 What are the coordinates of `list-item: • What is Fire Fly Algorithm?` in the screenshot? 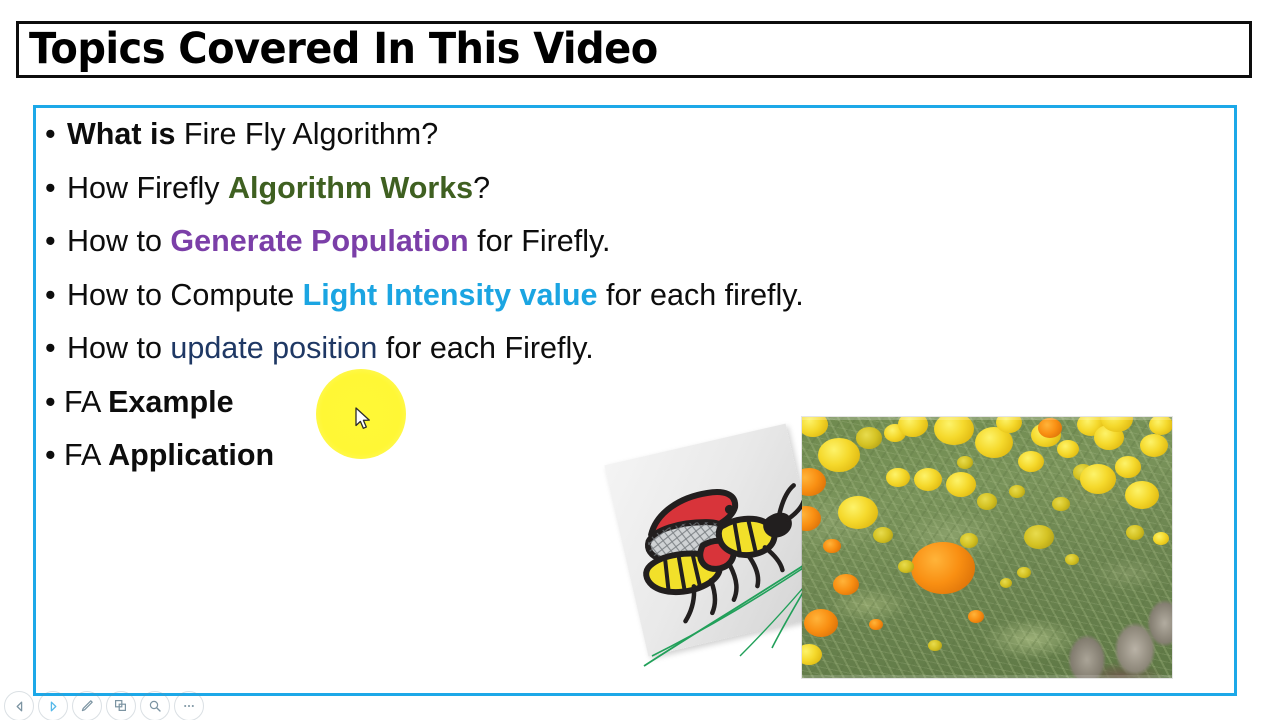 It's located at (620, 135).